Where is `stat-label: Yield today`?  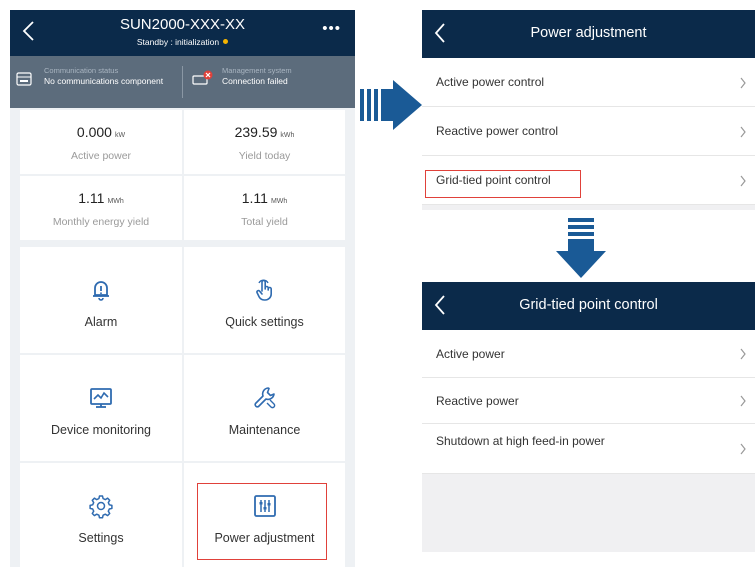
stat-label: Yield today is located at coordinates (264, 156).